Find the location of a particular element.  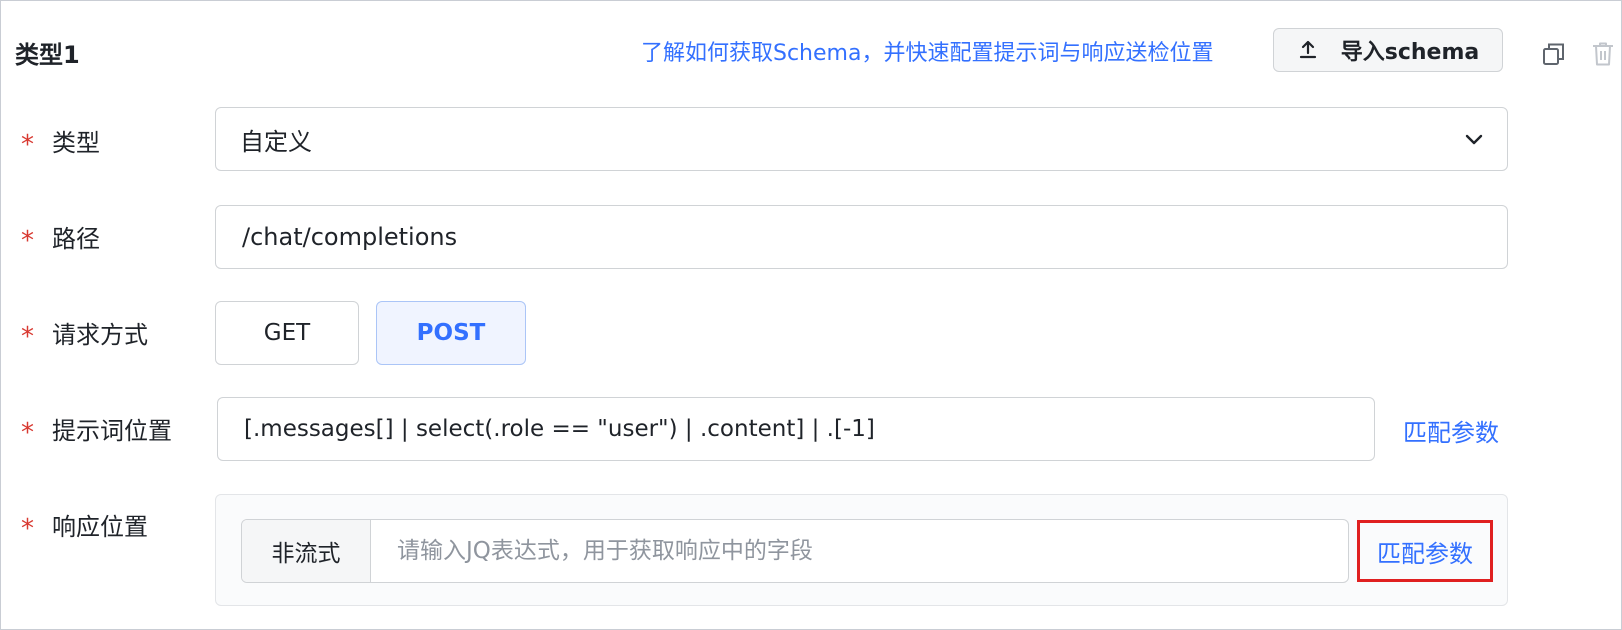

method-post-button: POST is located at coordinates (451, 333).